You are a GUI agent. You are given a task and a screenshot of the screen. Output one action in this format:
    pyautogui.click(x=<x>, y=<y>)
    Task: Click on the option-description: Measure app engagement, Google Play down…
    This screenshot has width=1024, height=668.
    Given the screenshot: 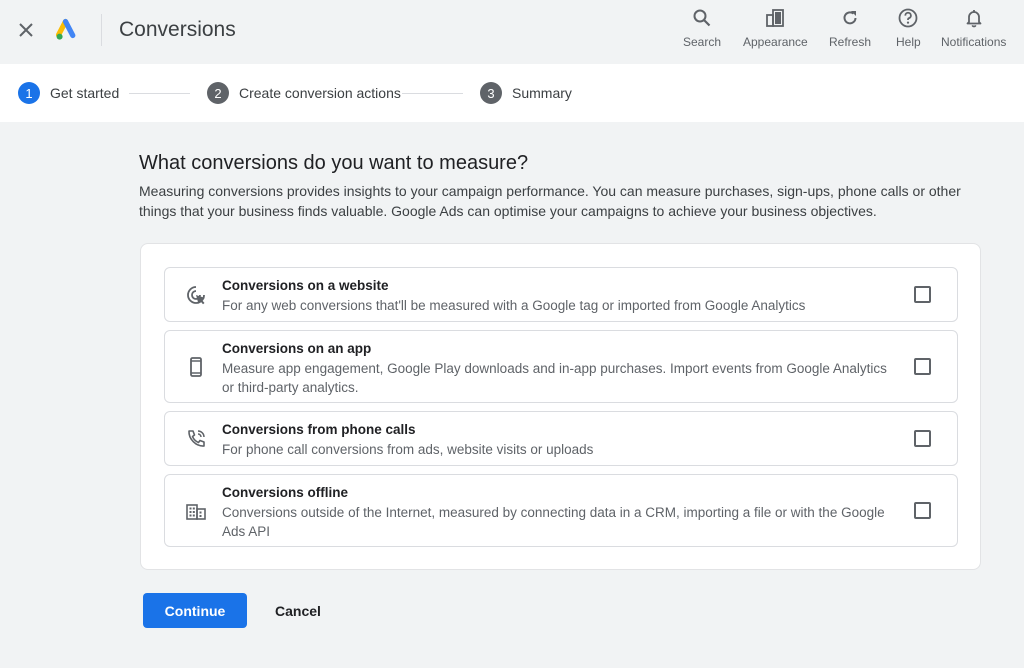 What is the action you would take?
    pyautogui.click(x=554, y=378)
    